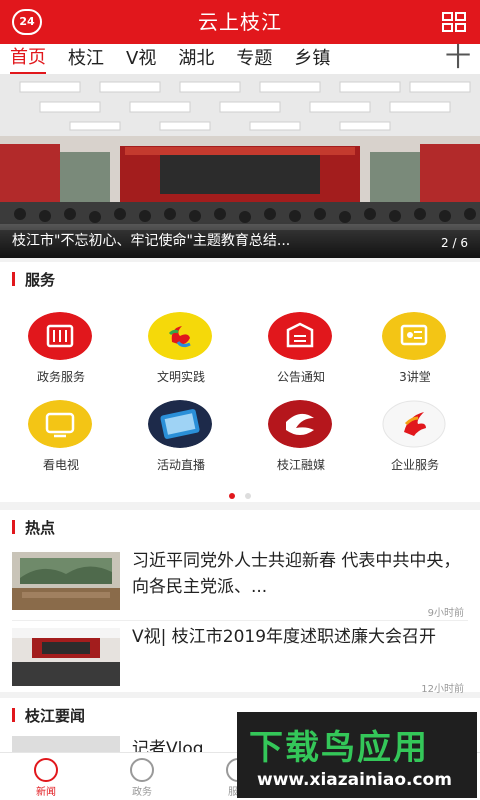  Describe the element at coordinates (464, 243) in the screenshot. I see `banner-pager-total: 6` at that location.